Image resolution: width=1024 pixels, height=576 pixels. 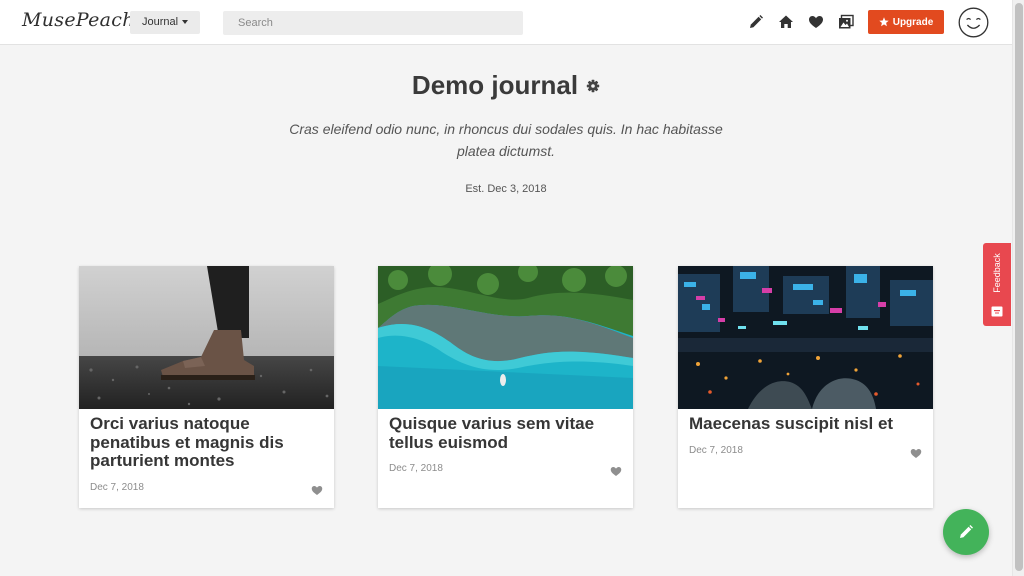 I want to click on aerial-coast-photo, so click(x=505, y=337).